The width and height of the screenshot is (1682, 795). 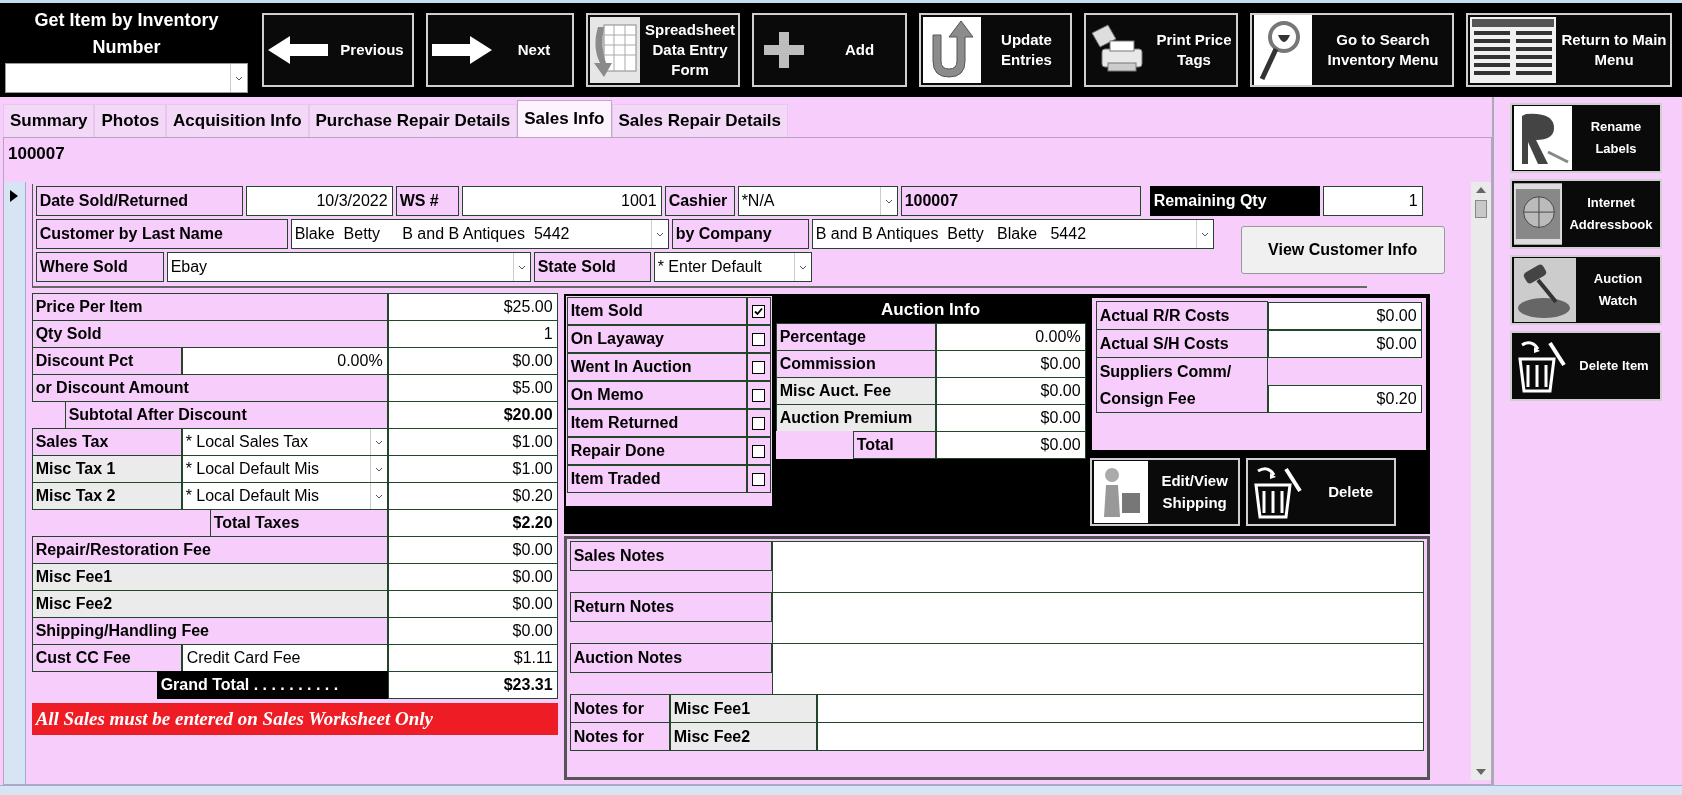 I want to click on dropdown-field: B and B Antiques Betty Blake 5442, so click(x=1012, y=234).